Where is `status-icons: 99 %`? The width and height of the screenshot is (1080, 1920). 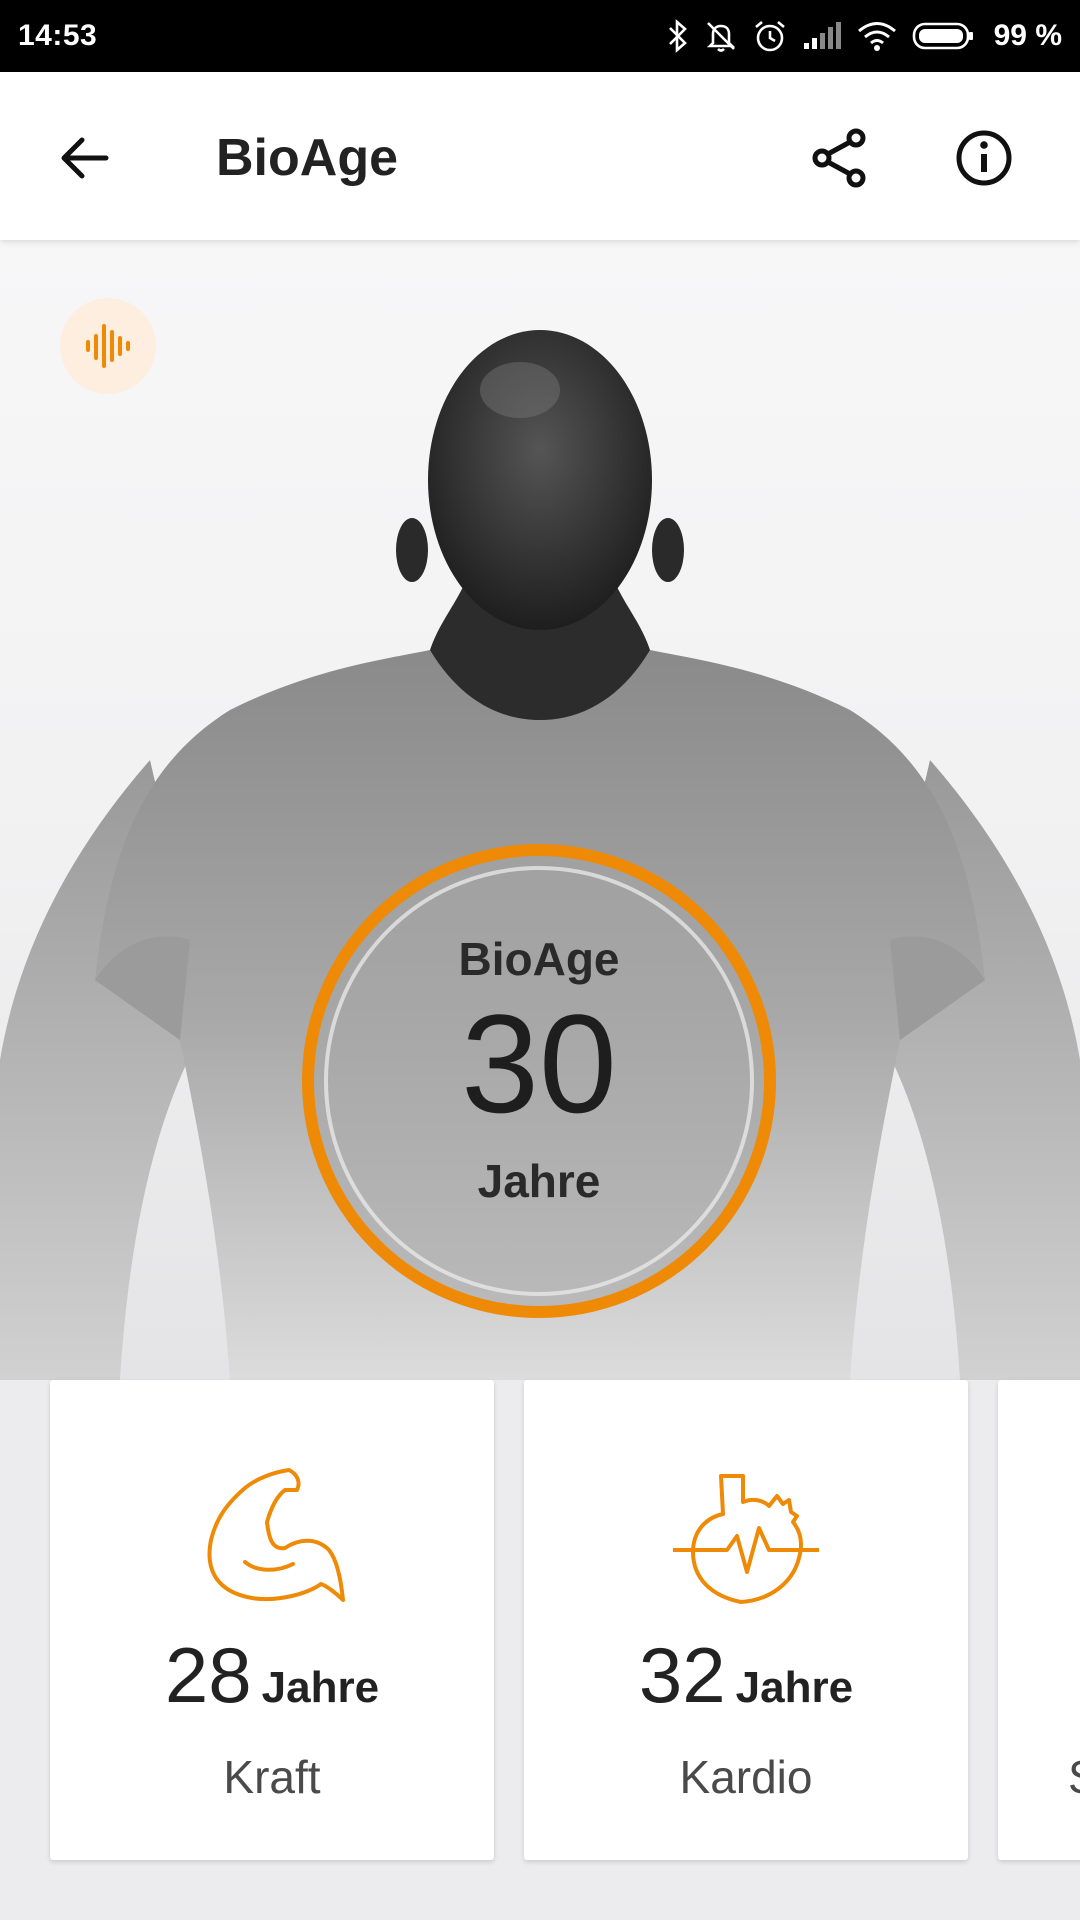
status-icons: 99 % is located at coordinates (864, 36).